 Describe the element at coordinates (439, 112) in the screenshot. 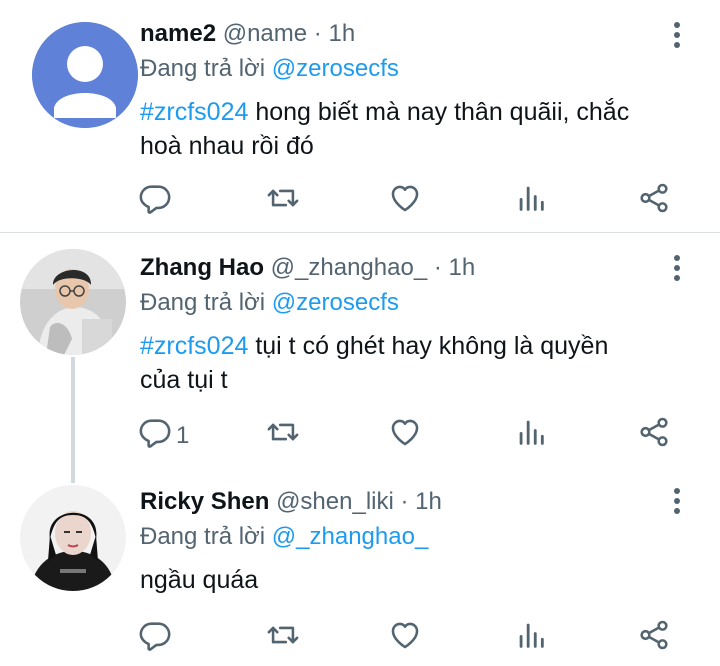

I see `tweet-text-line: hong biết mà nay thân quãii, chắc` at that location.